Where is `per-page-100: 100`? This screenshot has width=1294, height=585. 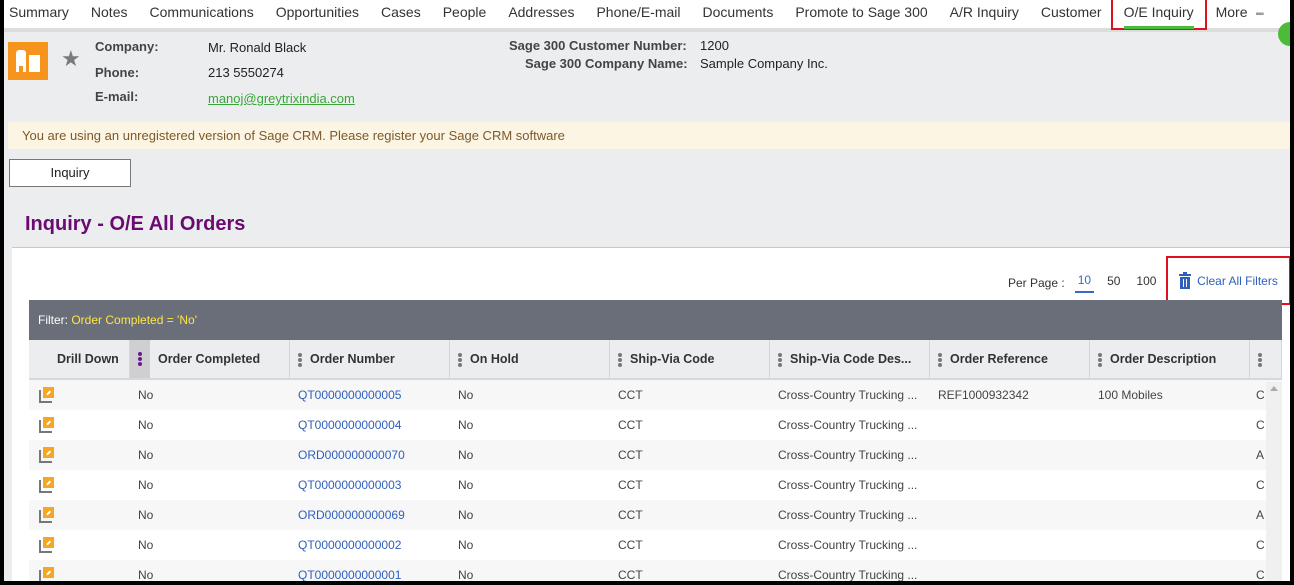 per-page-100: 100 is located at coordinates (1146, 283).